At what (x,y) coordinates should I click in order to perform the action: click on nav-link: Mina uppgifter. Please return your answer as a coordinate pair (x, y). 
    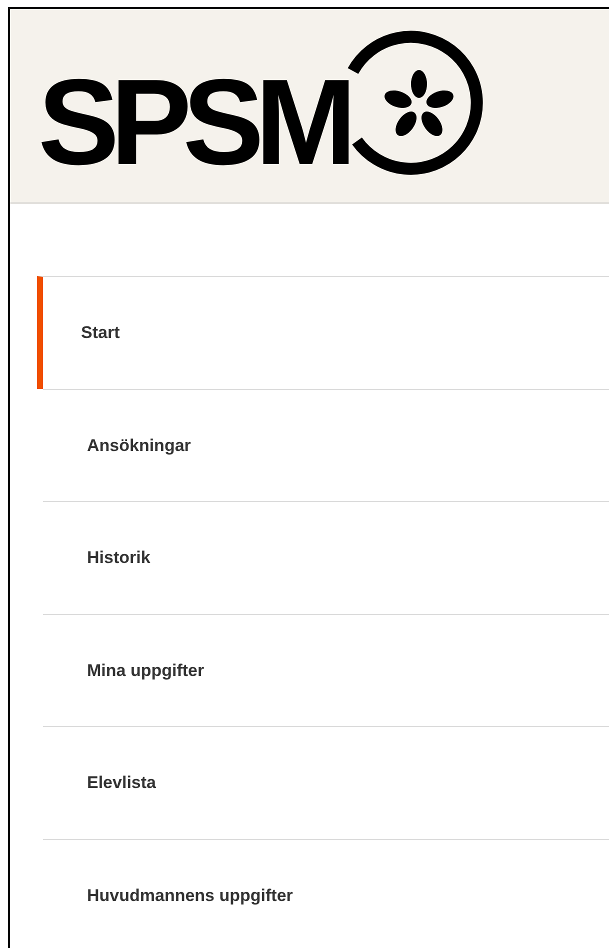
    Looking at the image, I should click on (326, 670).